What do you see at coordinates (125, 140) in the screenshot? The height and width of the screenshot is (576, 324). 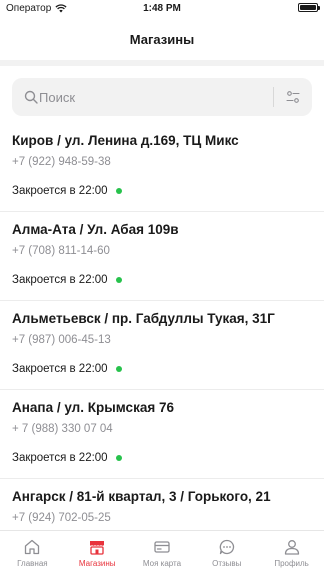 I see `store-name: Киров / ул. Ленина д.169, ТЦ Микс` at bounding box center [125, 140].